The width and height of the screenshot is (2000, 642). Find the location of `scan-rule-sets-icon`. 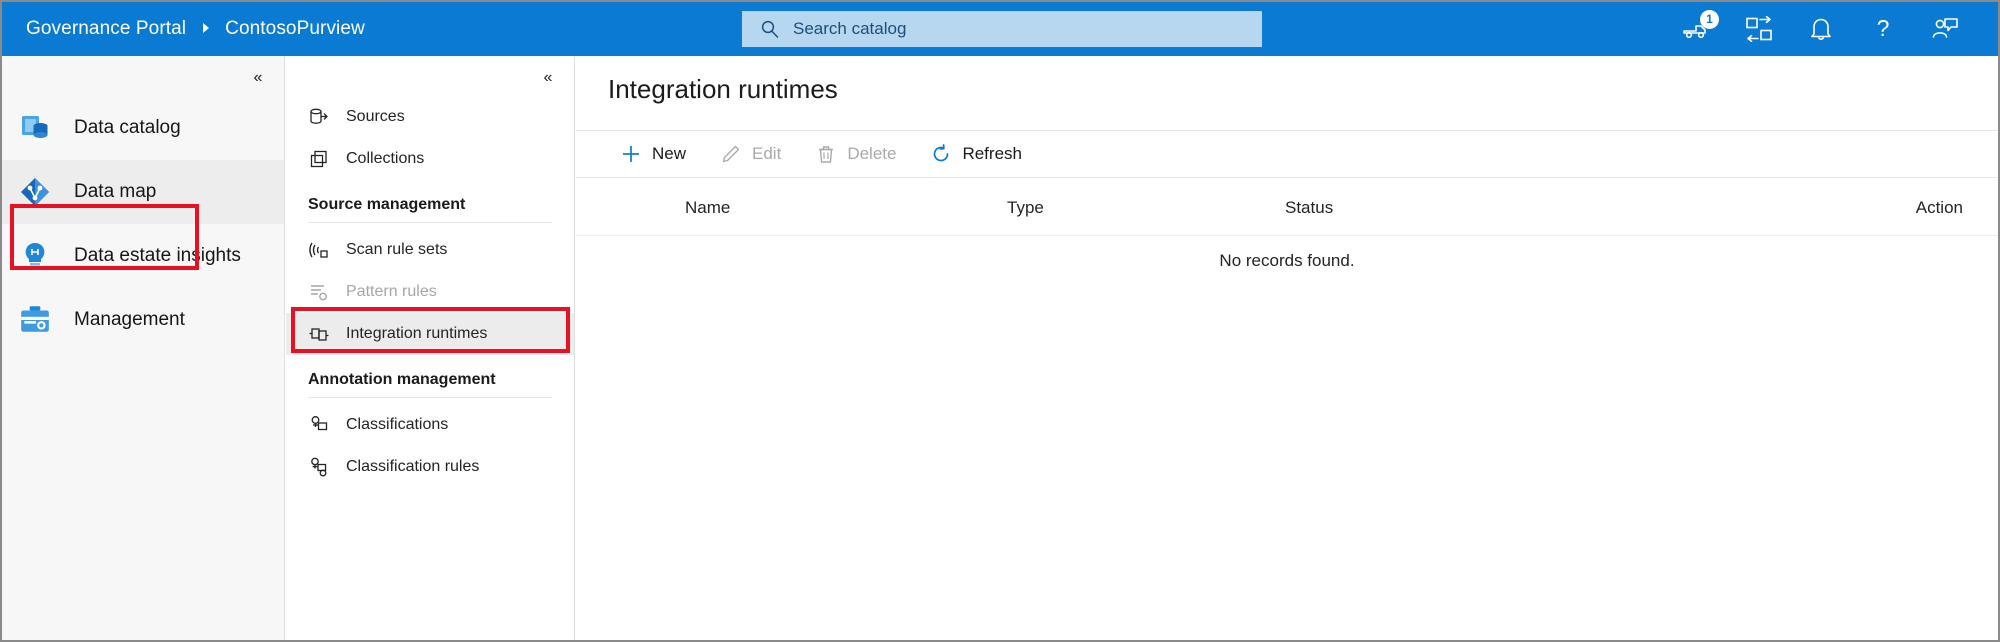

scan-rule-sets-icon is located at coordinates (319, 250).